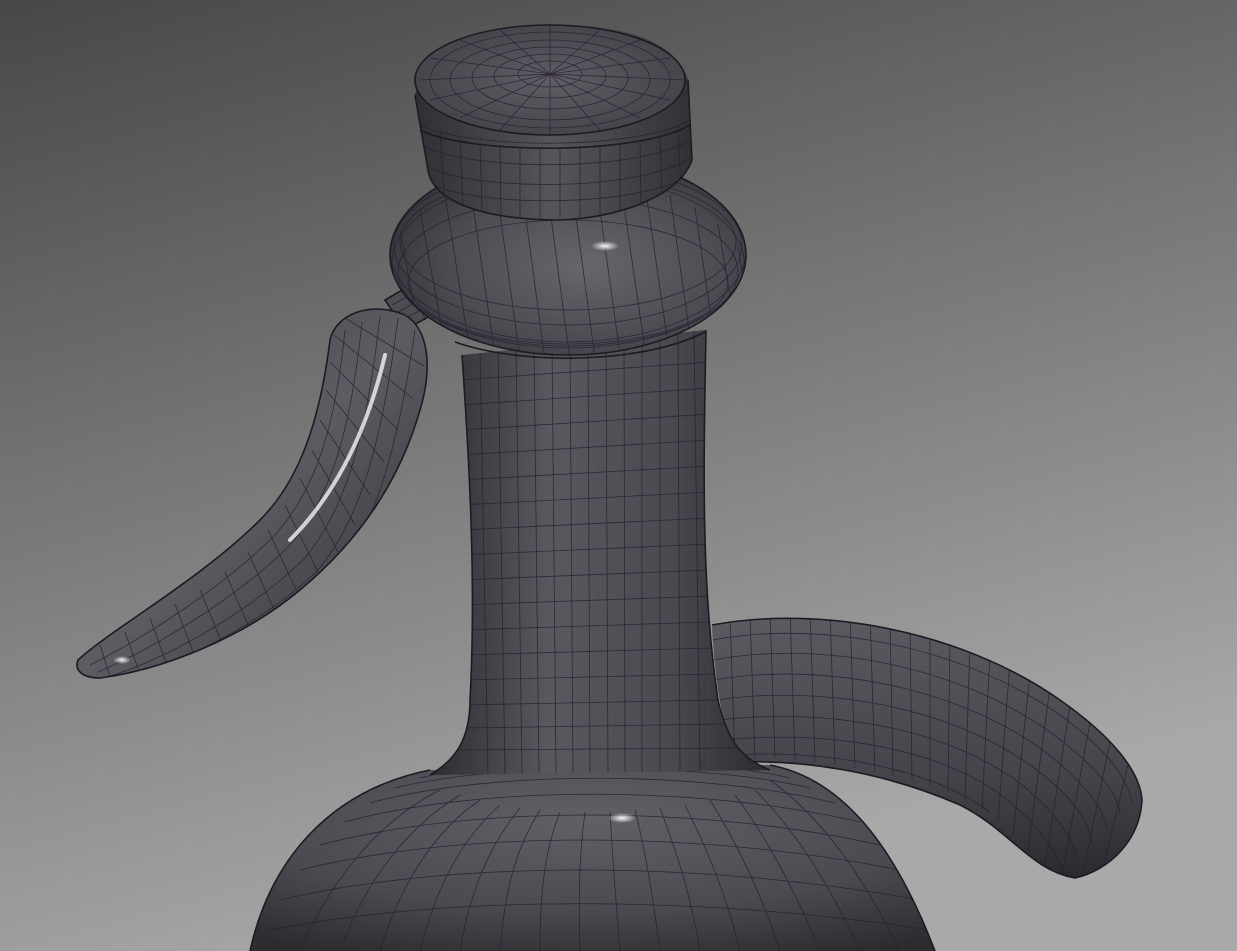 This screenshot has width=1237, height=951. I want to click on collar-specular-highlight, so click(605, 246).